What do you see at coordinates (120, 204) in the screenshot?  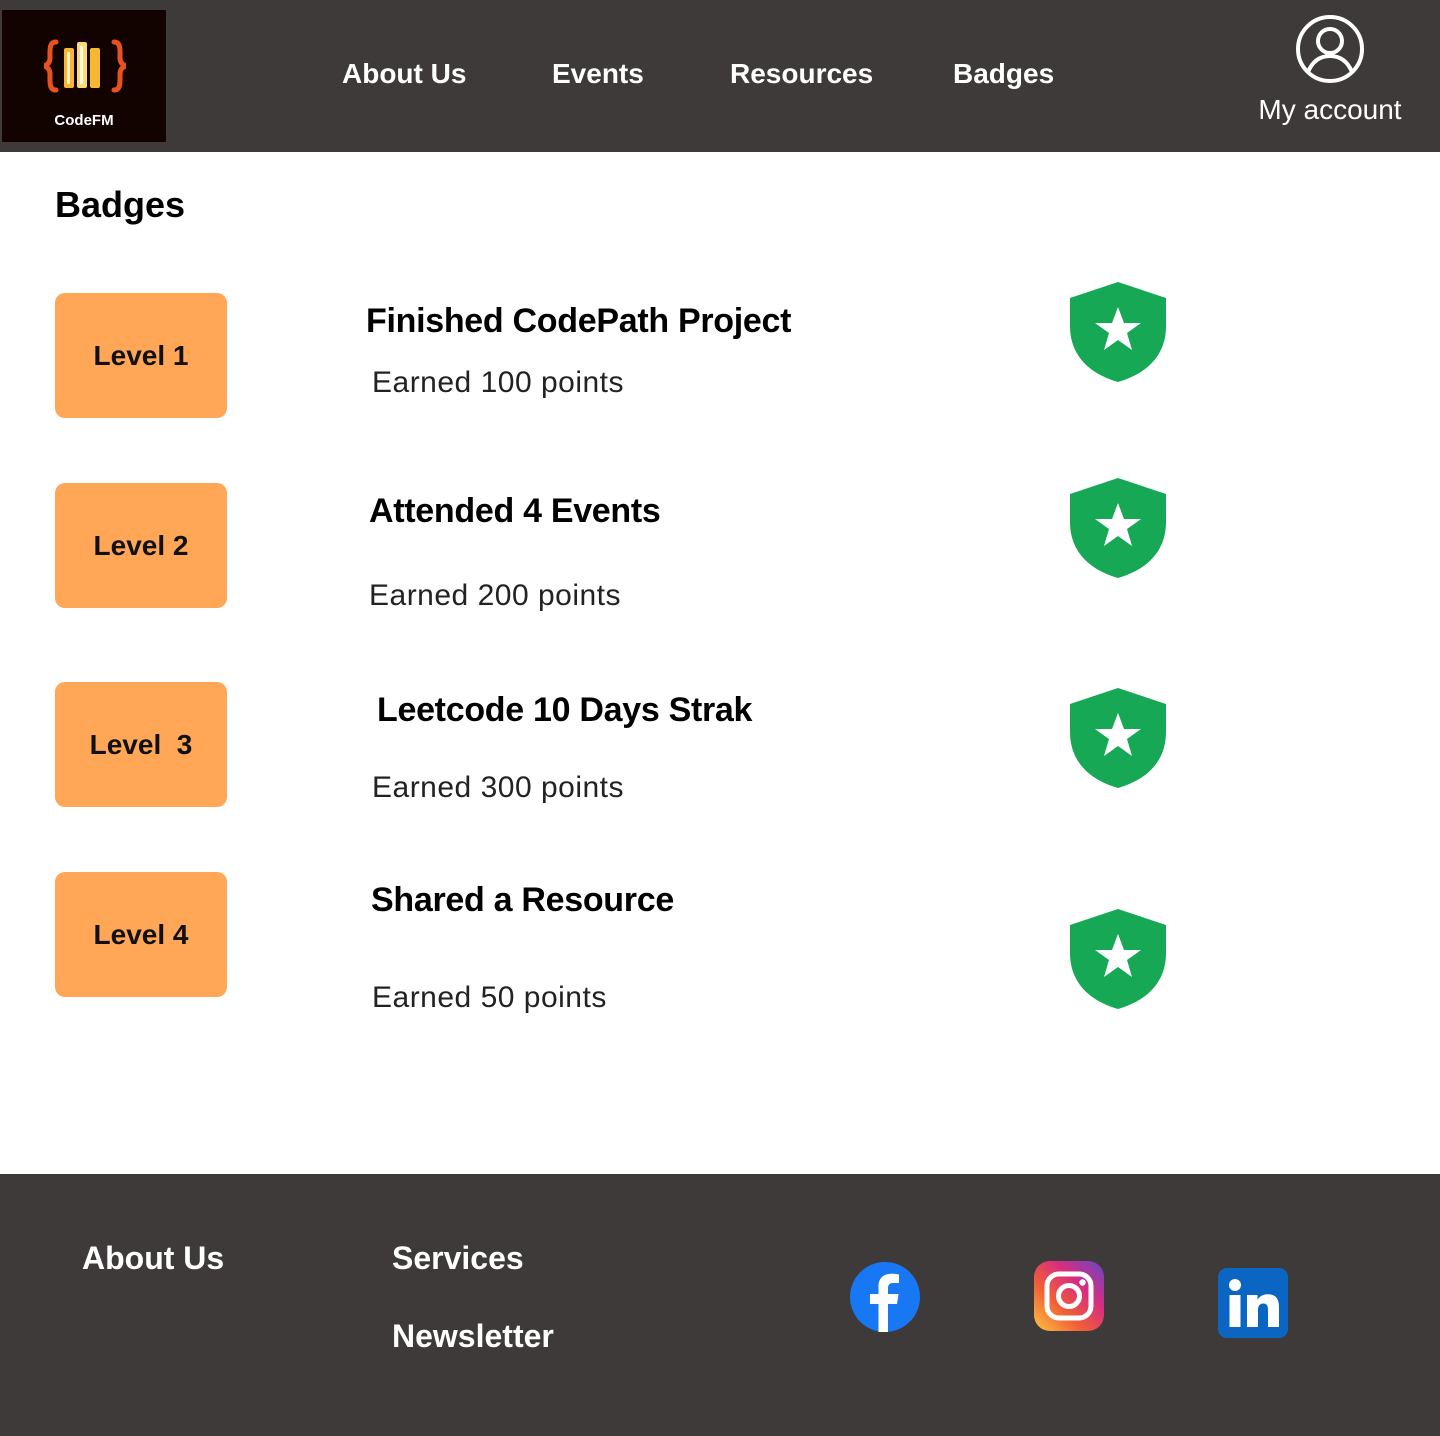 I see `page-title: Badges` at bounding box center [120, 204].